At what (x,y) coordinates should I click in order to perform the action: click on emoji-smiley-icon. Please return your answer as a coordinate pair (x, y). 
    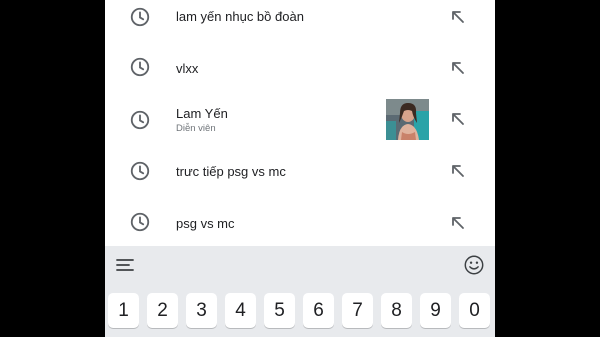
    Looking at the image, I should click on (474, 265).